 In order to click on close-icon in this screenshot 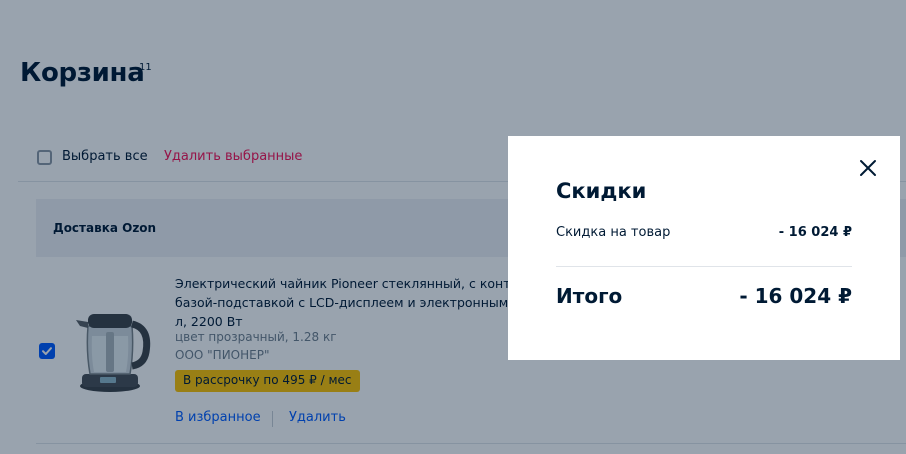, I will do `click(868, 168)`.